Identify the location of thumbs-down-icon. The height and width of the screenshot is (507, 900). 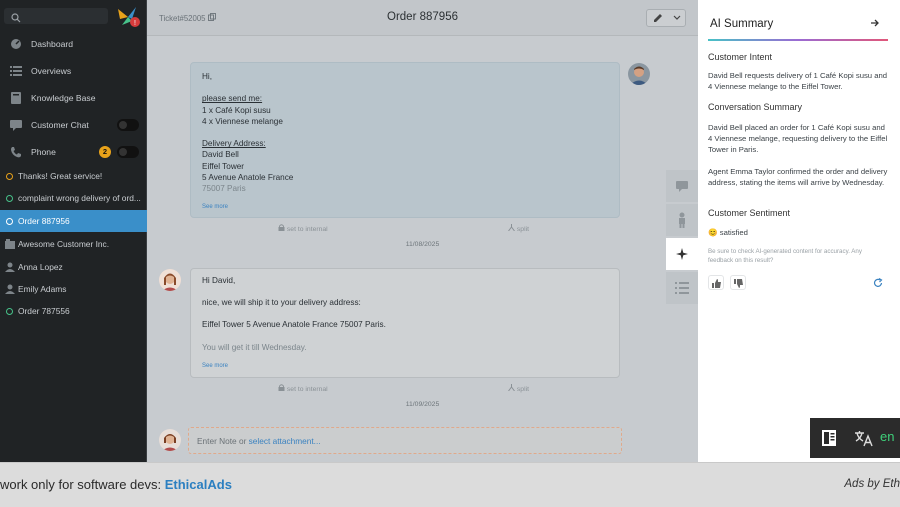
(738, 283).